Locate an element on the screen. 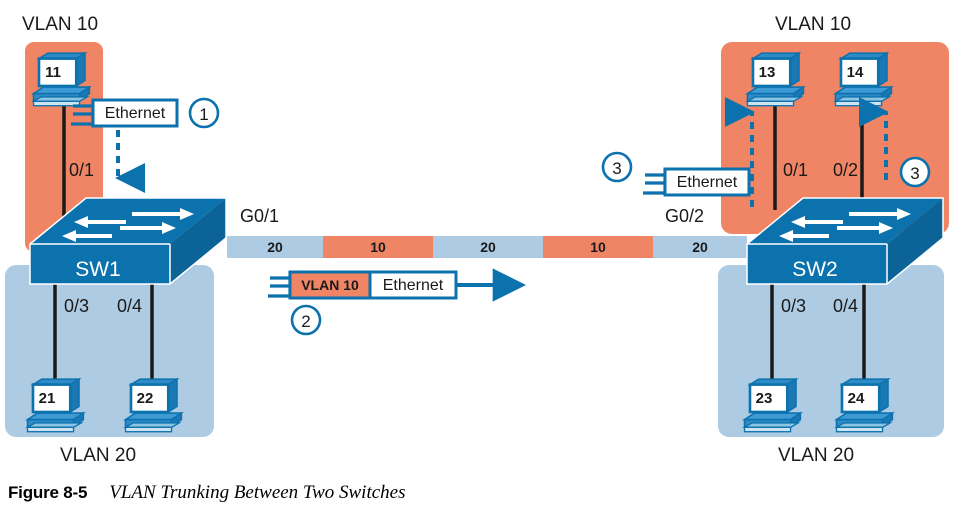  port-label-sw2-0-2: 0/2 is located at coordinates (845, 170).